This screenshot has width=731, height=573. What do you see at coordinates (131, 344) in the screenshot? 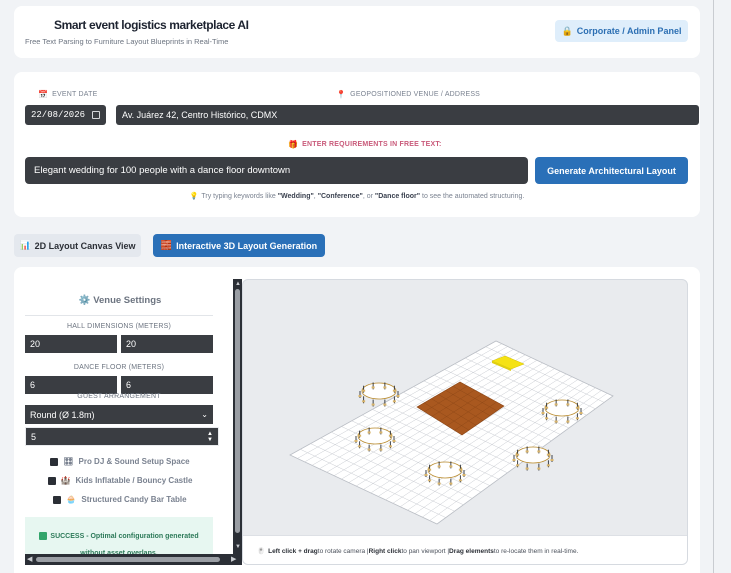
I see `hall-length-value: 20` at bounding box center [131, 344].